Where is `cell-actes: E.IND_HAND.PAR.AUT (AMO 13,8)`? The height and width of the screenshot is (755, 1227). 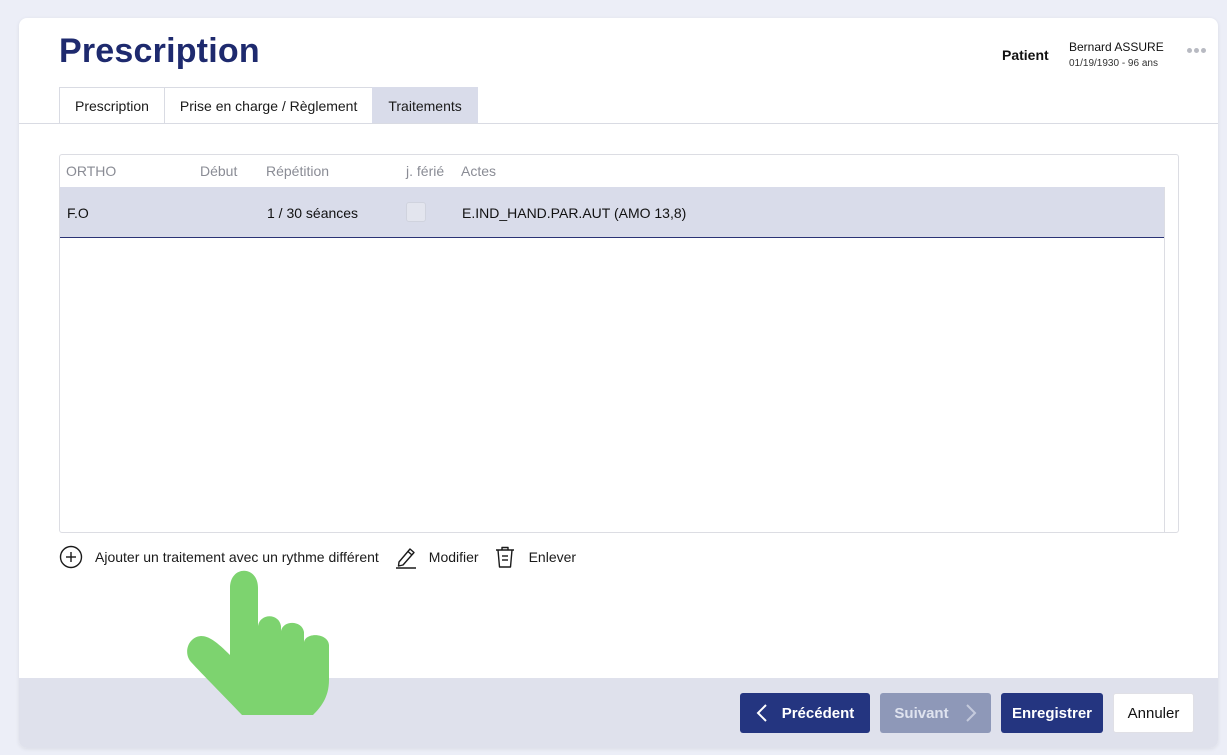
cell-actes: E.IND_HAND.PAR.AUT (AMO 13,8) is located at coordinates (574, 213).